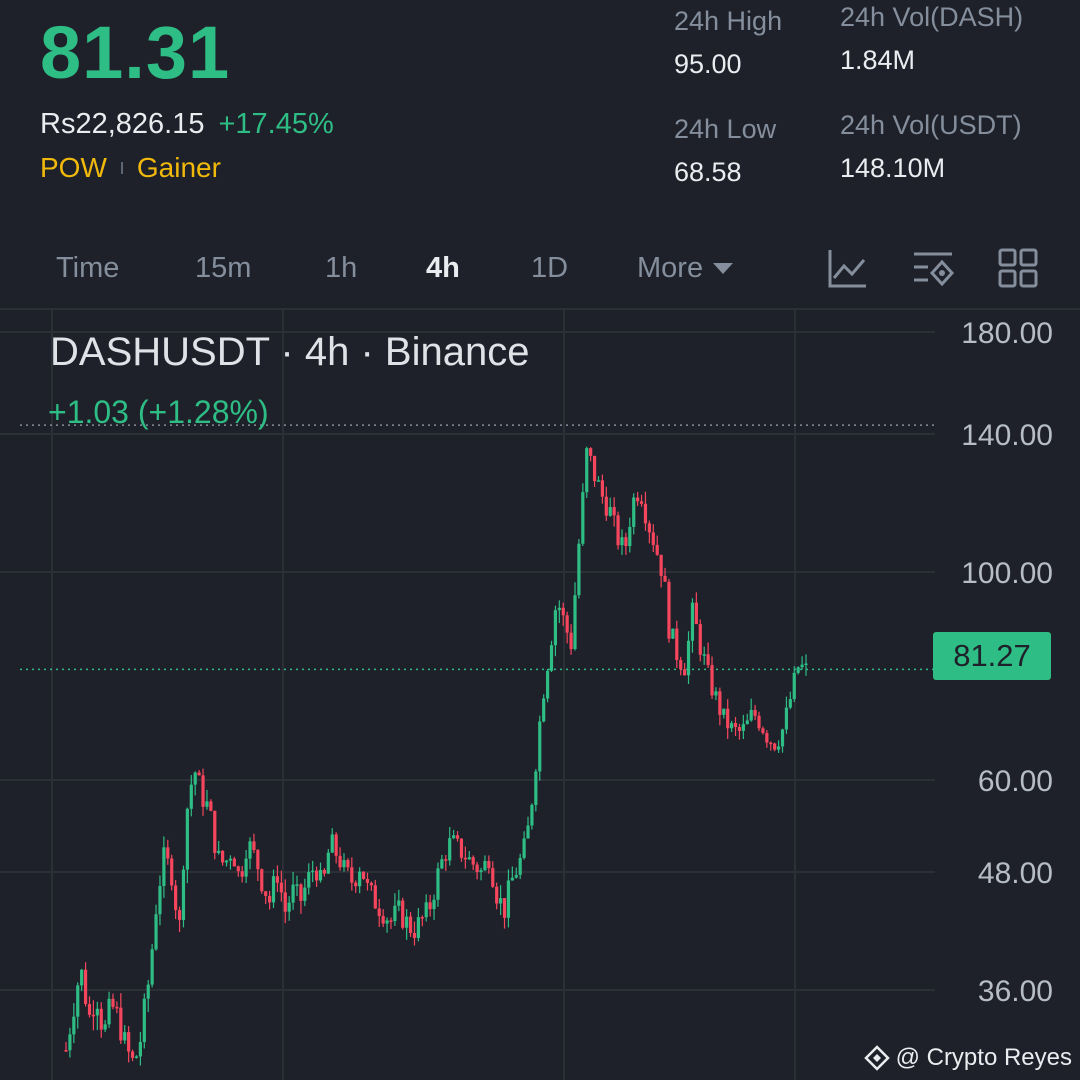 The height and width of the screenshot is (1080, 1080). Describe the element at coordinates (983, 1057) in the screenshot. I see `watermark-text: @ Crypto Reyes` at that location.